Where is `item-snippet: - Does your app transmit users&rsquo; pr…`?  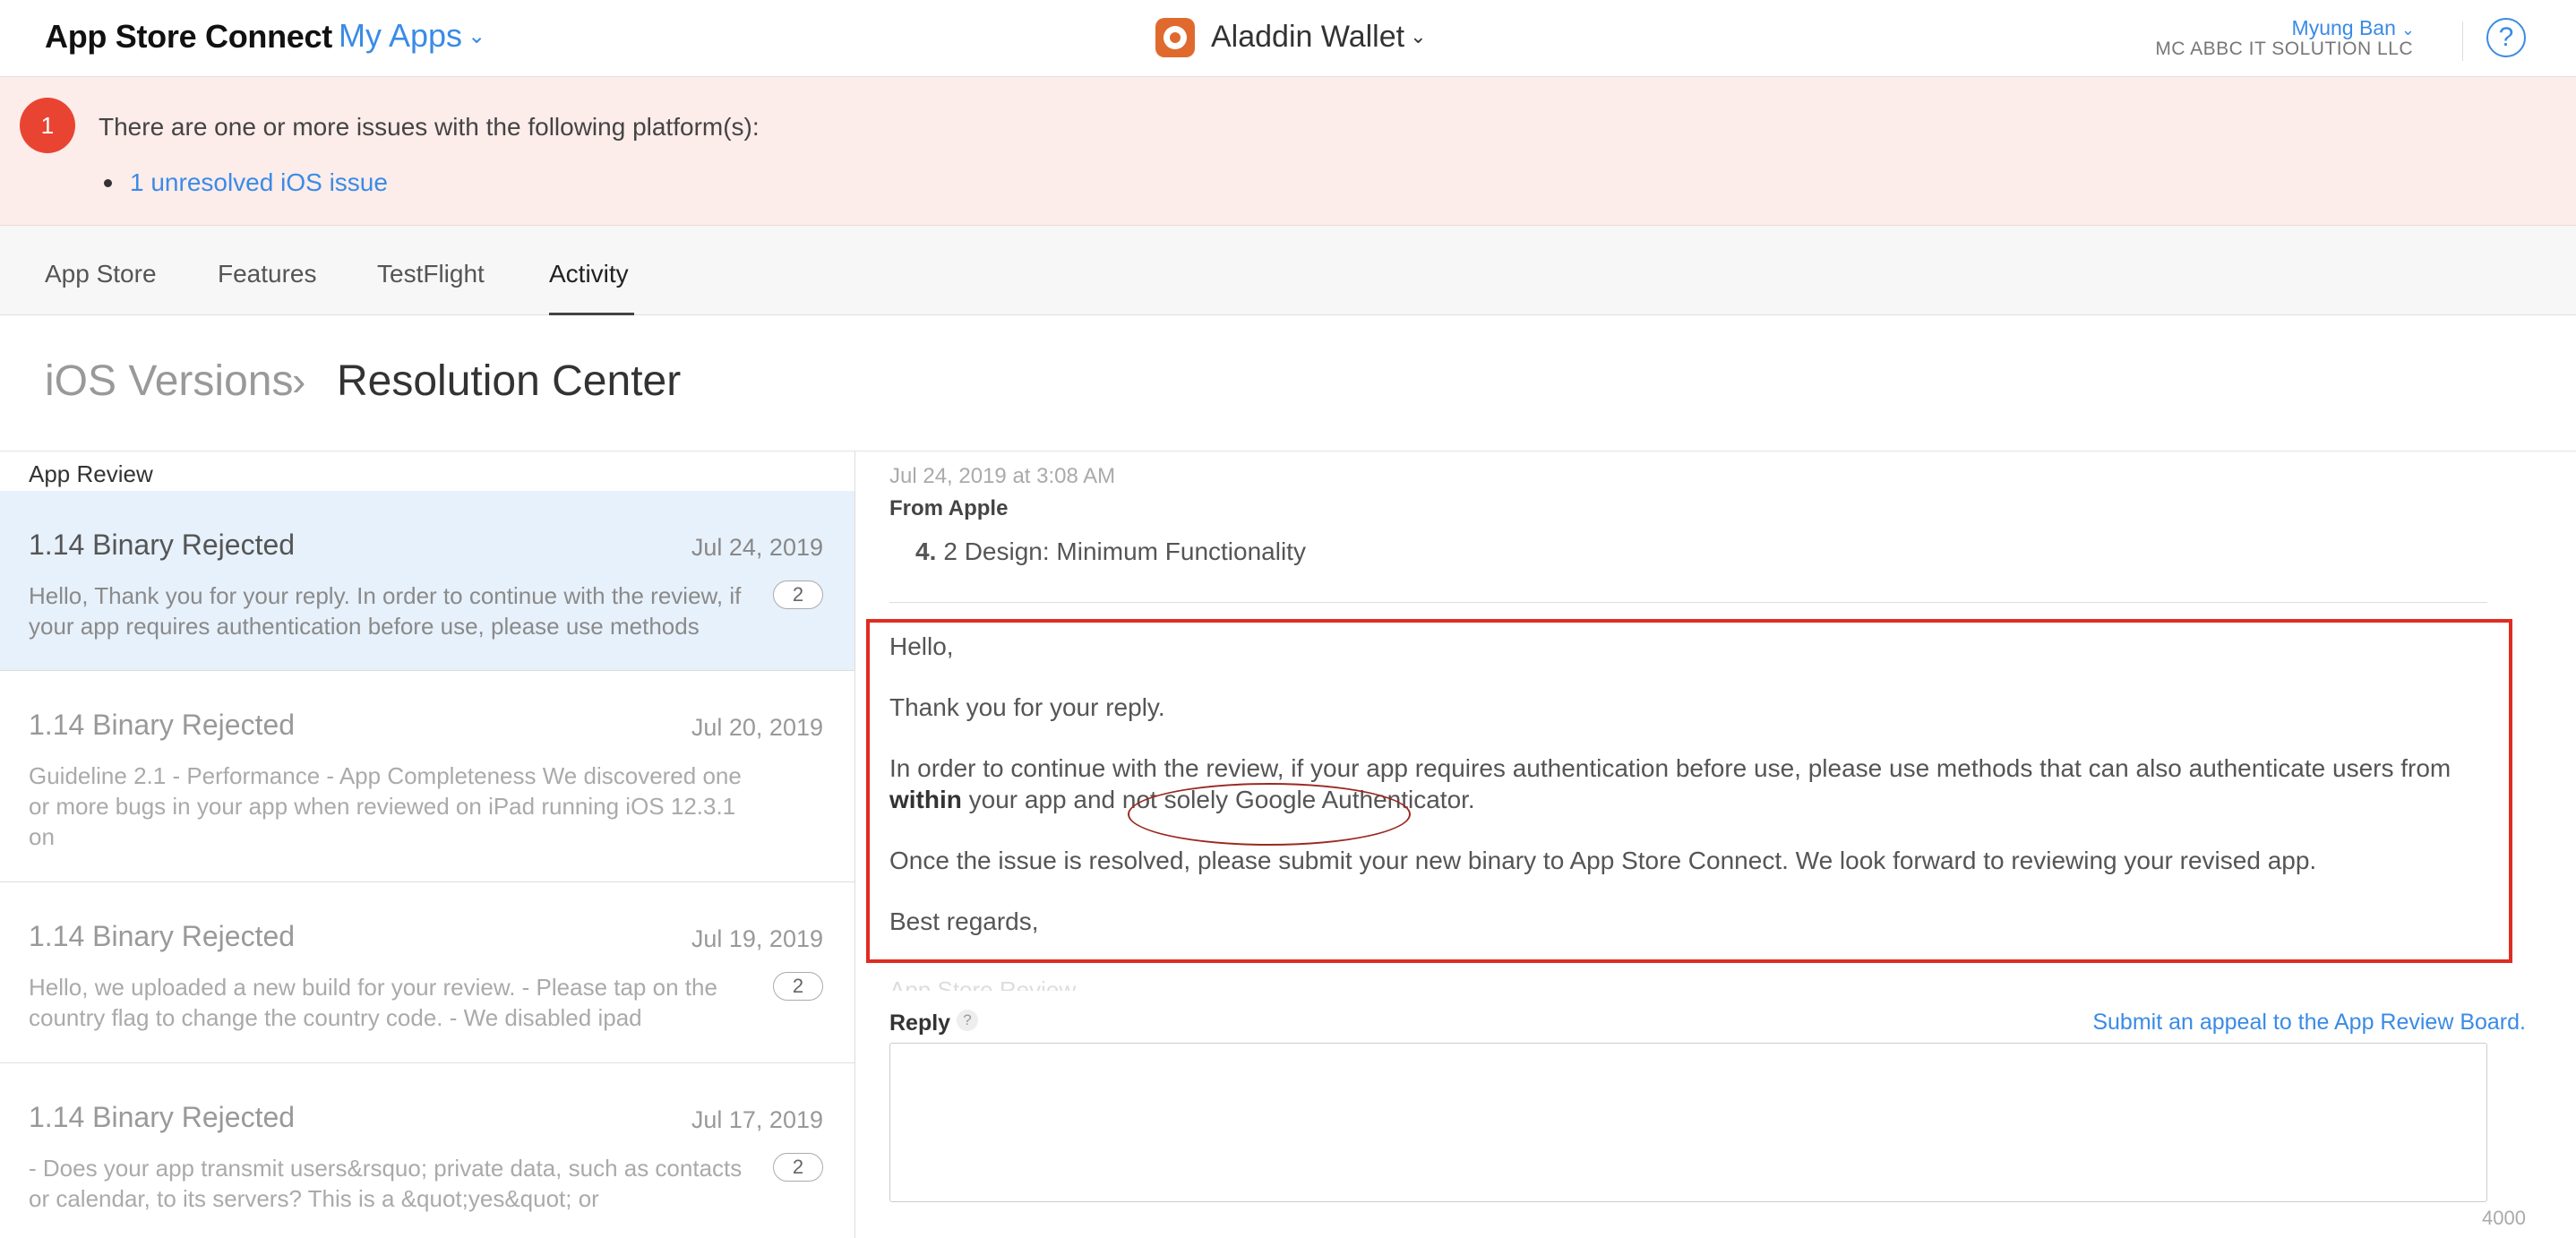 item-snippet: - Does your app transmit users&rsquo; pr… is located at coordinates (386, 1183).